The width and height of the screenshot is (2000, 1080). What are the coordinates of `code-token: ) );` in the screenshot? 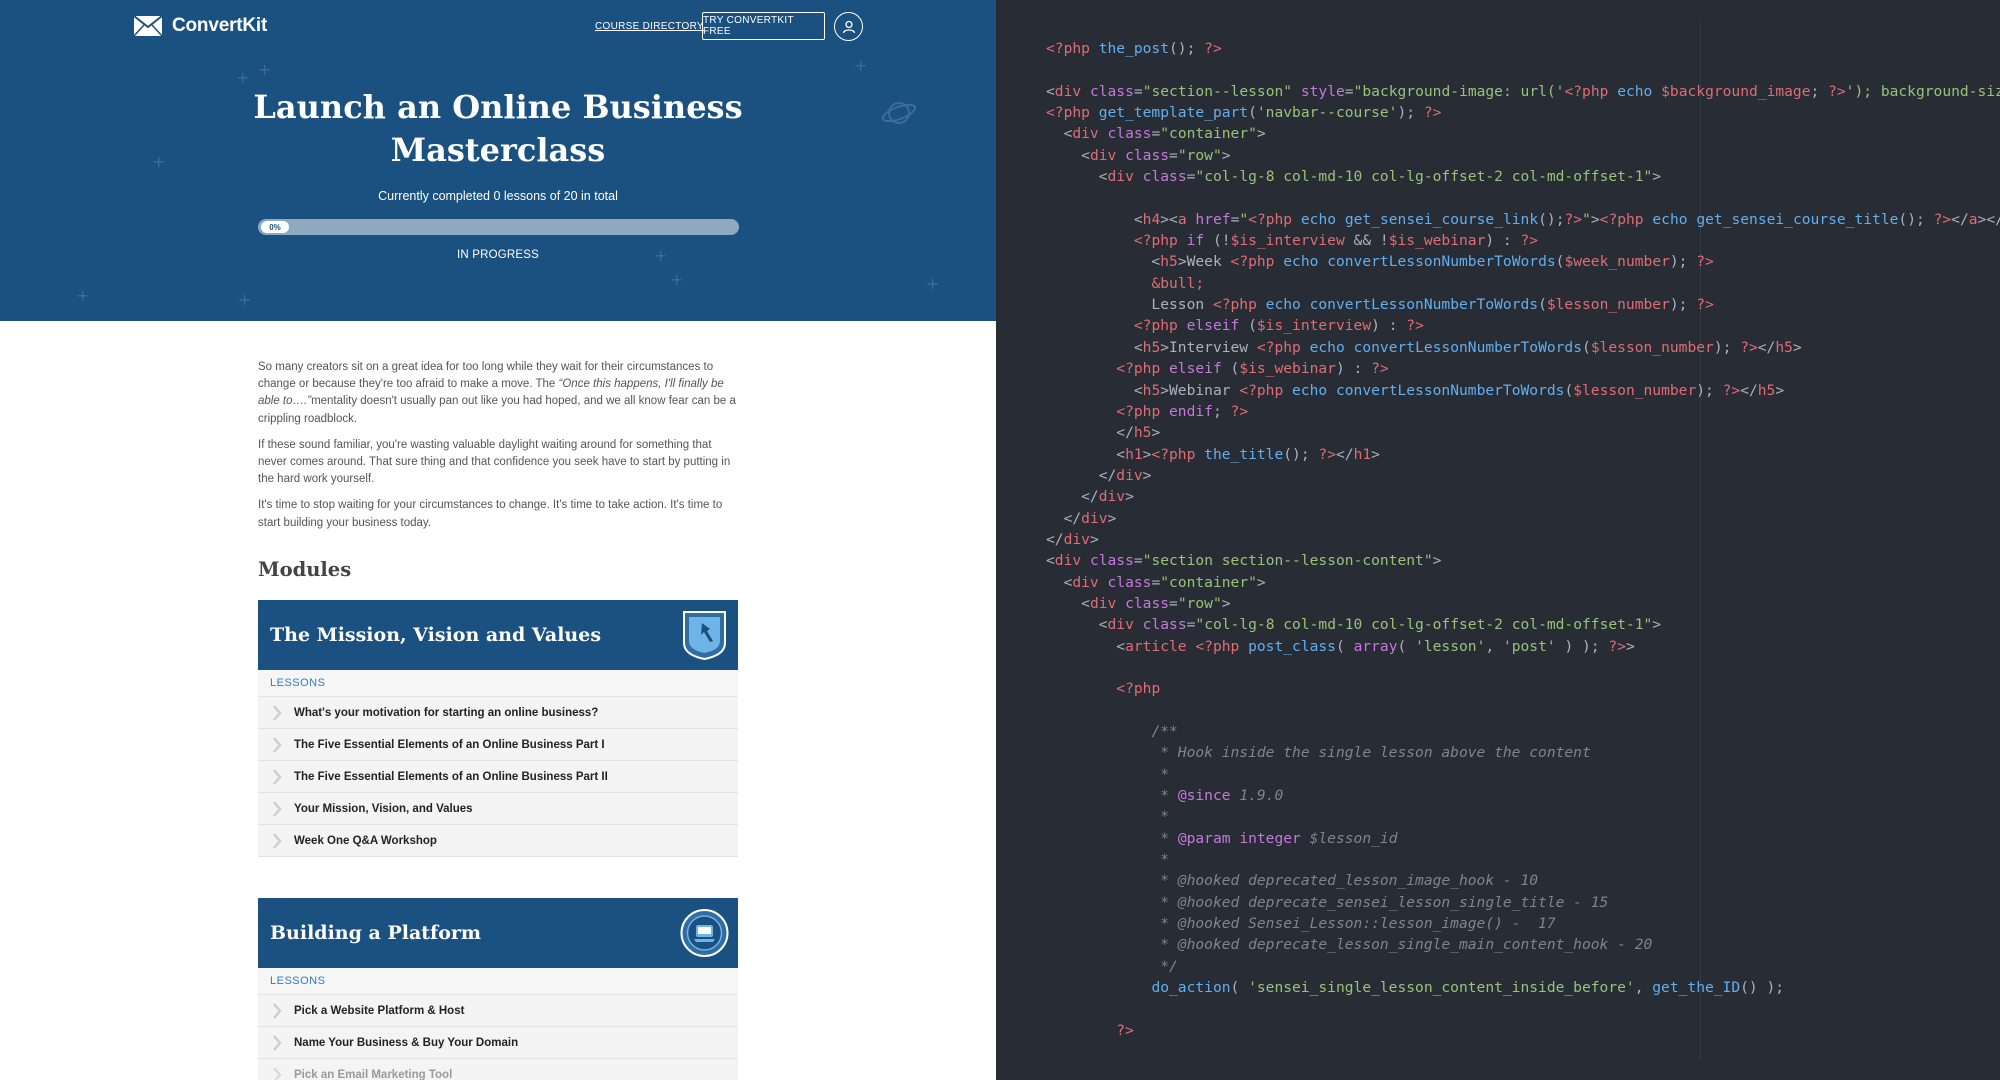 It's located at (1582, 646).